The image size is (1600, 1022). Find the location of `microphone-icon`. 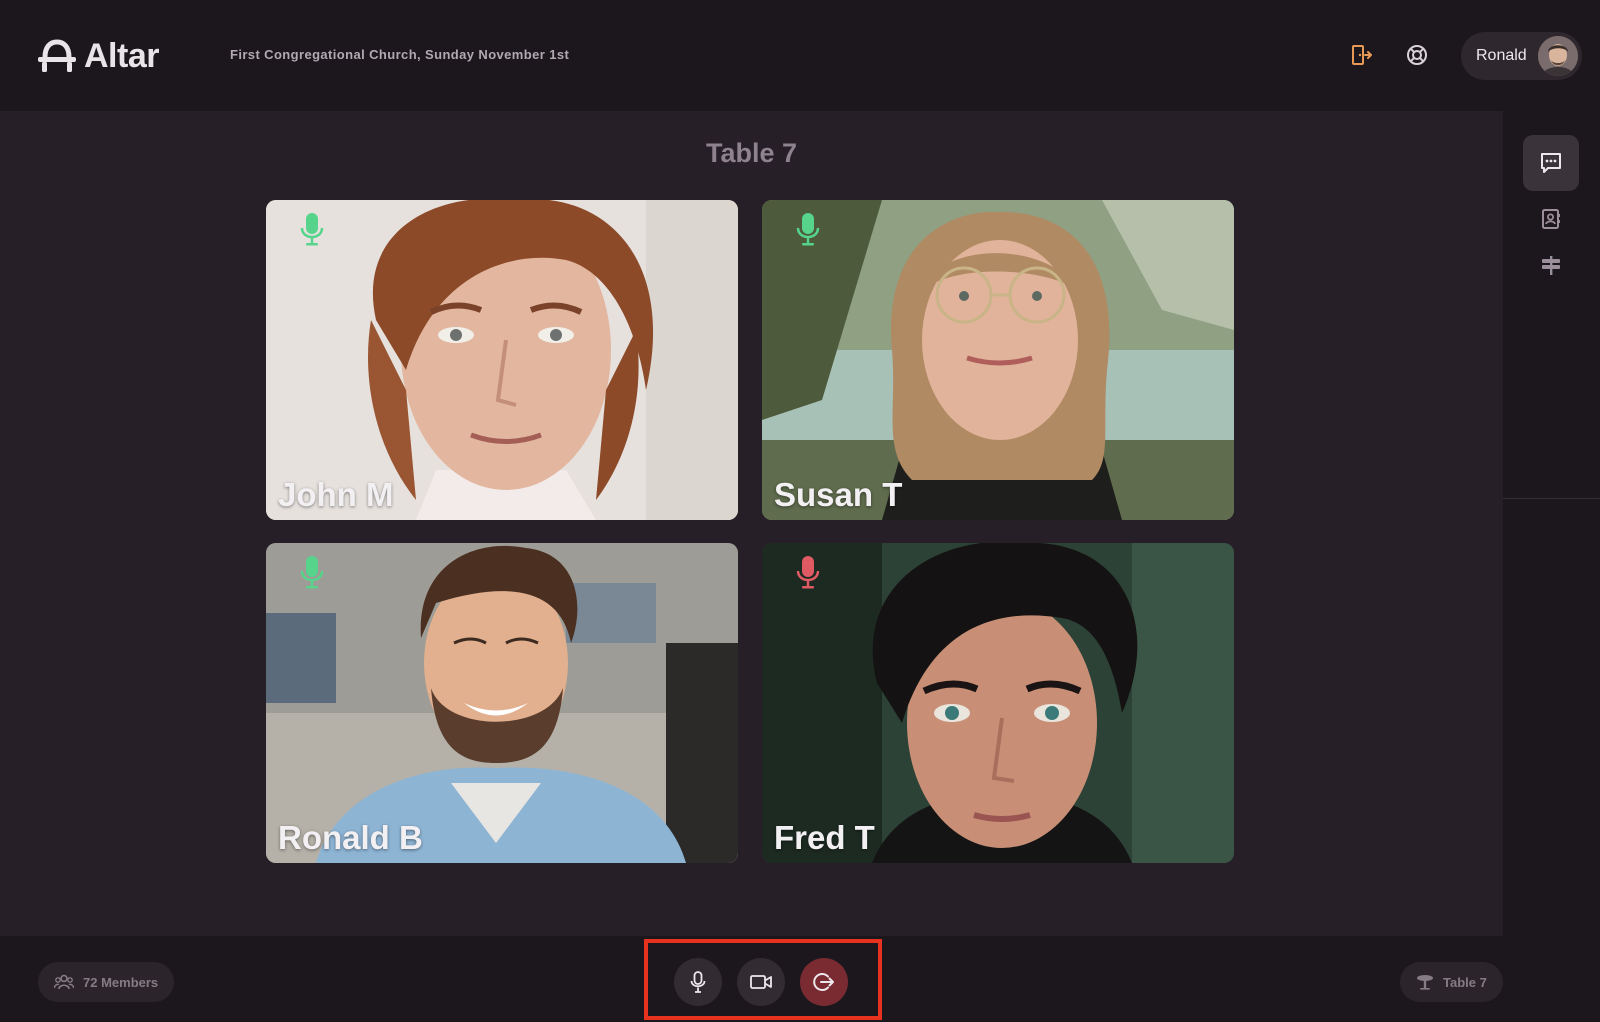

microphone-icon is located at coordinates (698, 982).